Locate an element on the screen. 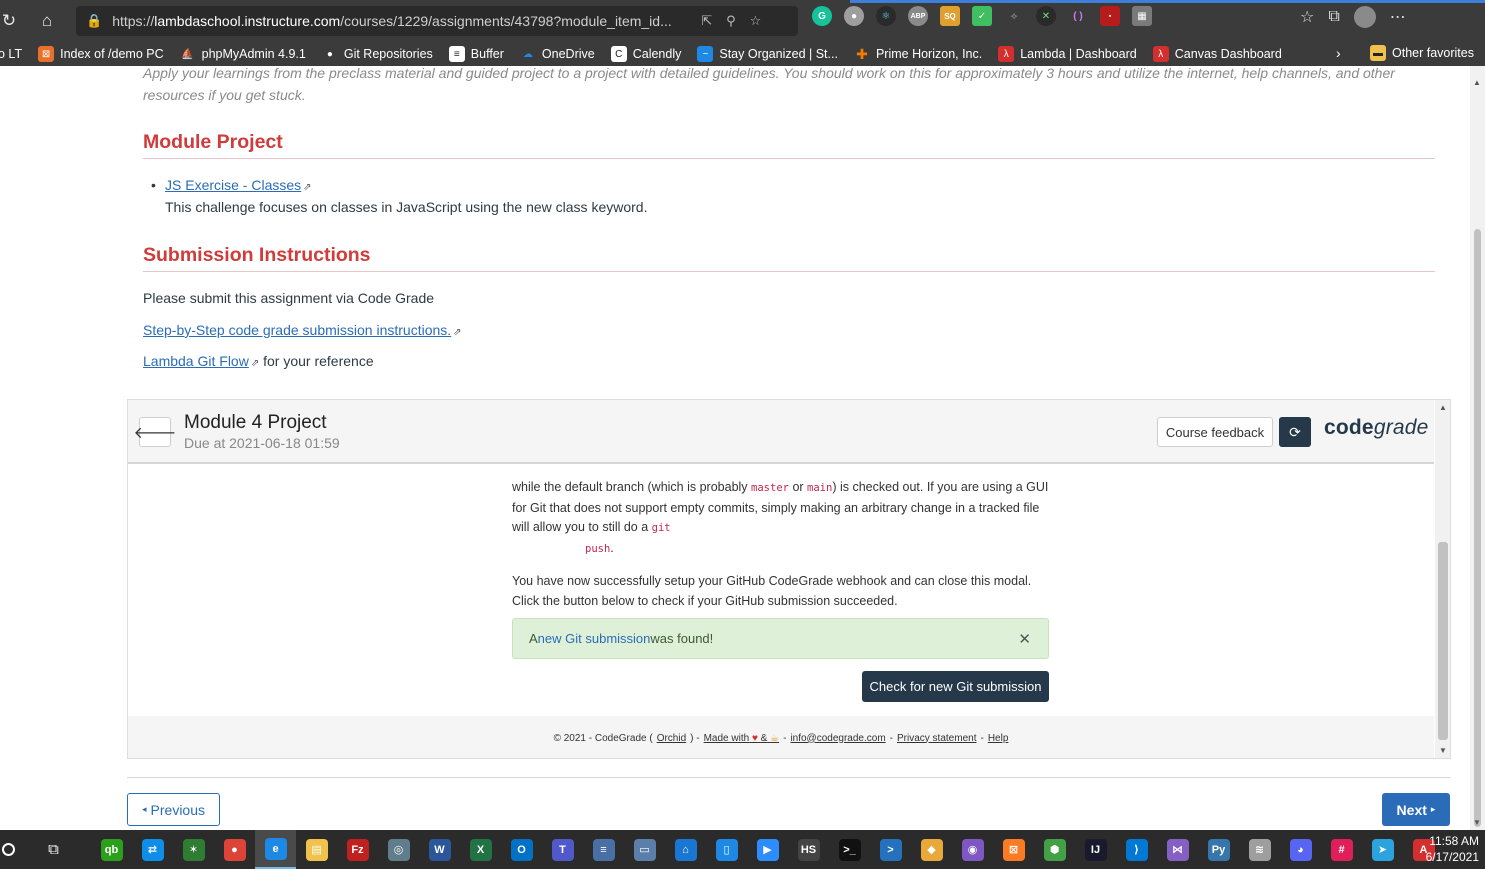 This screenshot has height=869, width=1485. taskbar-discord-icon: ◕ is located at coordinates (1300, 849).